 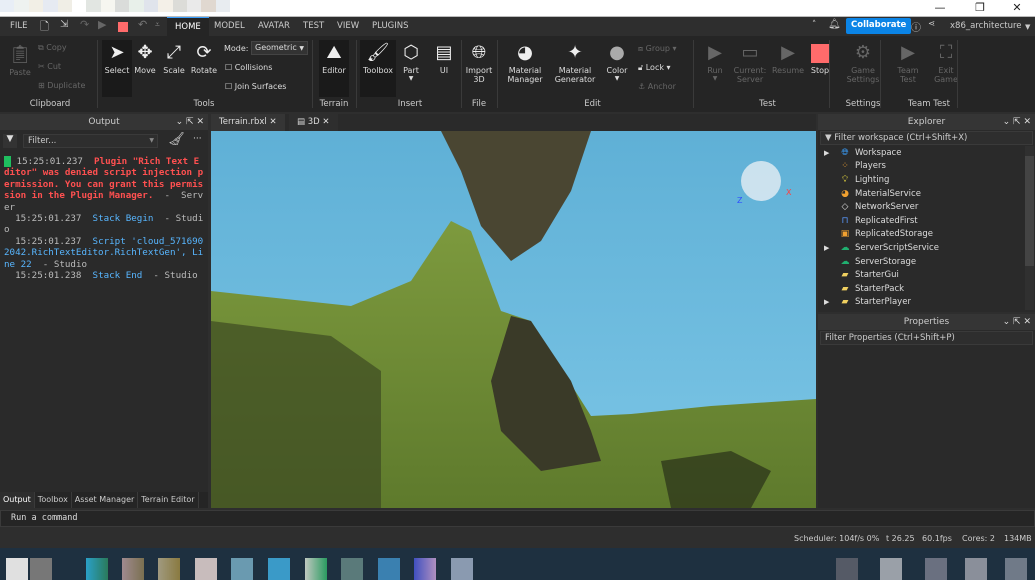 What do you see at coordinates (940, 7) in the screenshot?
I see `minimize-icon: —` at bounding box center [940, 7].